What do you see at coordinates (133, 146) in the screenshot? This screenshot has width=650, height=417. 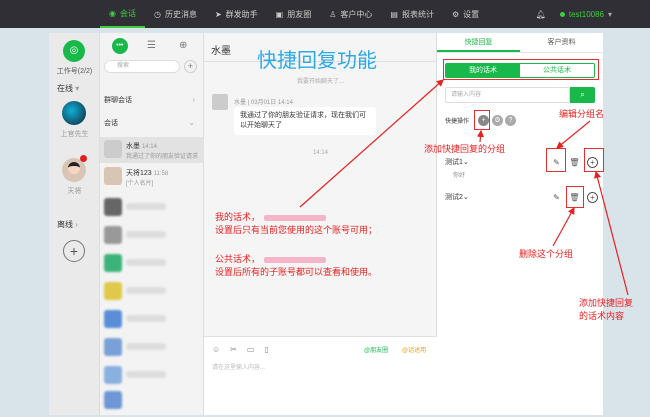 I see `name-text: 水墨` at bounding box center [133, 146].